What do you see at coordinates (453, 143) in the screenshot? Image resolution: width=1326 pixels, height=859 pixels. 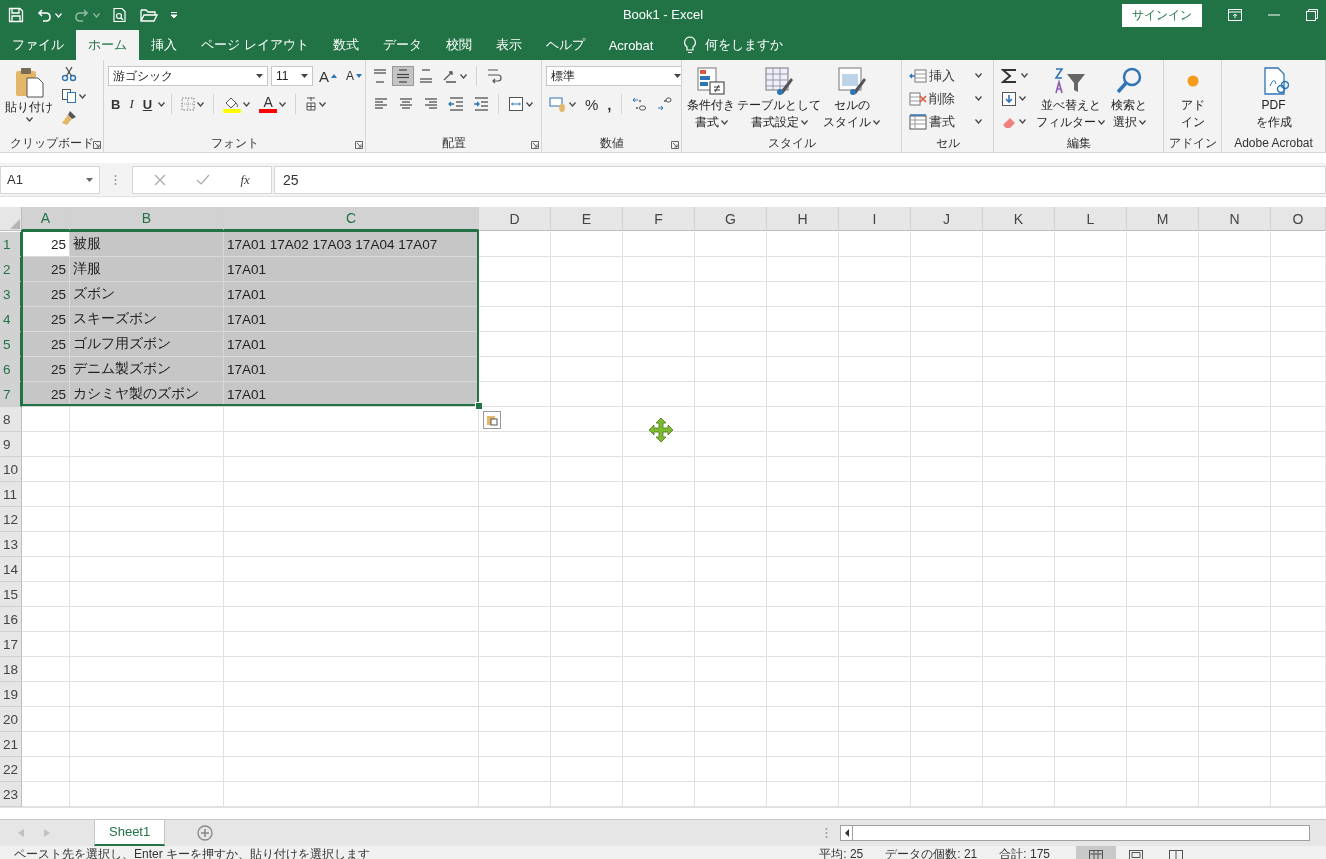 I see `group-label: 配置` at bounding box center [453, 143].